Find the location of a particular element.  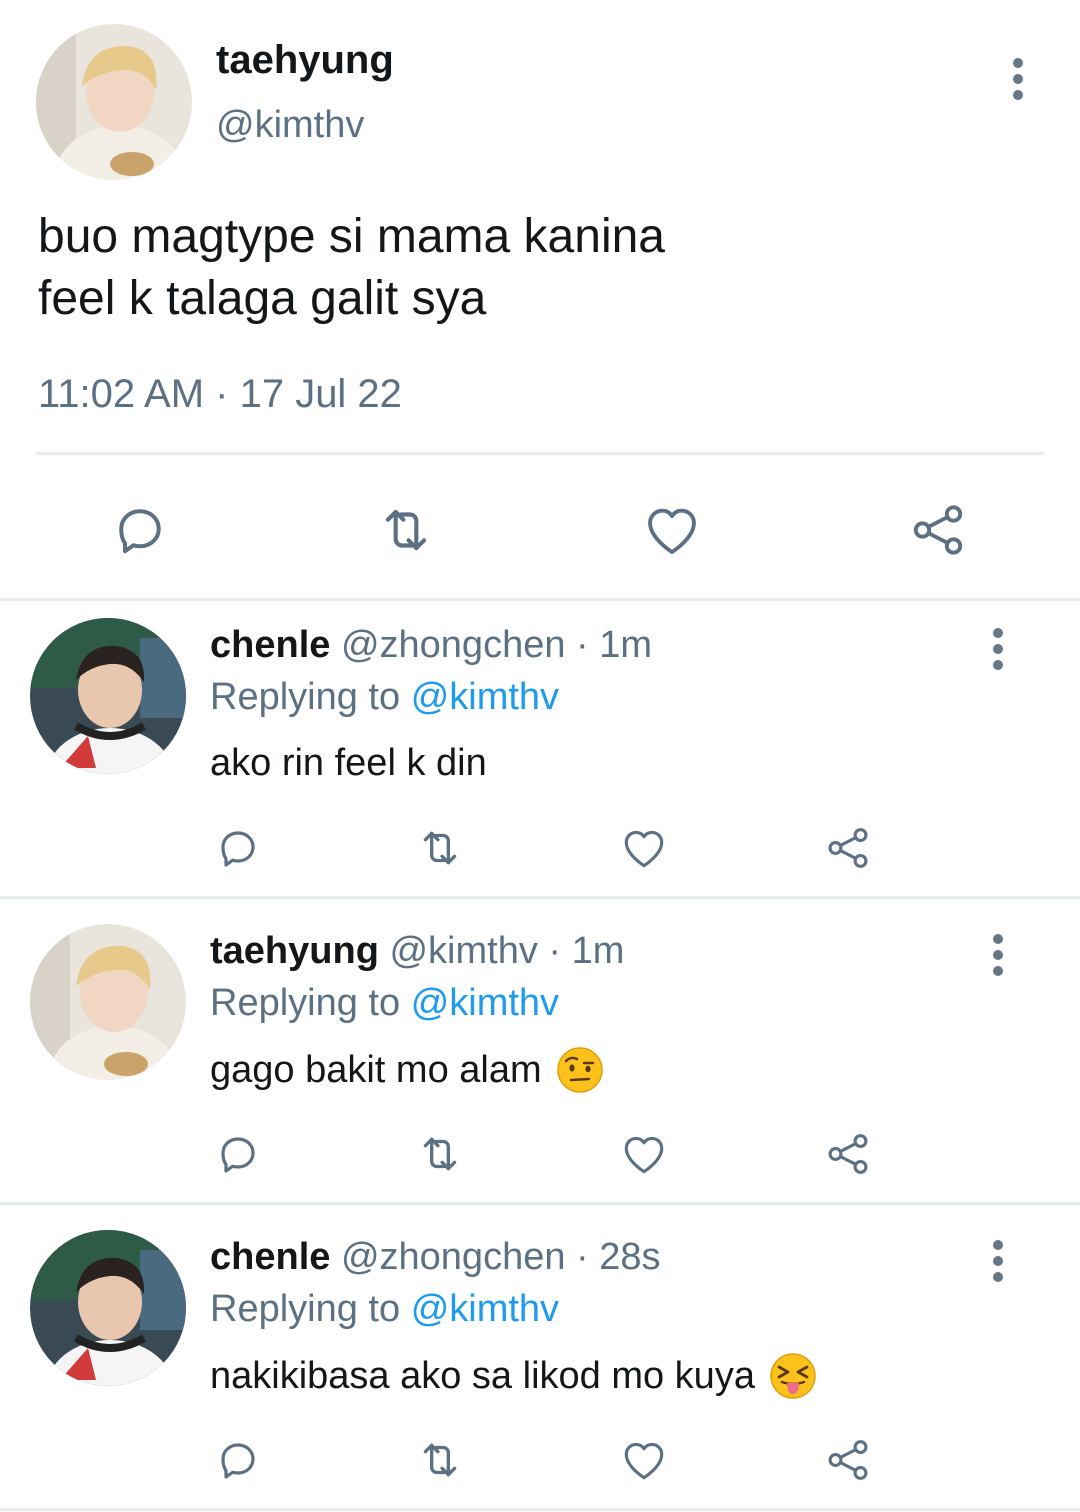

reply-time: · 28s is located at coordinates (618, 1257).